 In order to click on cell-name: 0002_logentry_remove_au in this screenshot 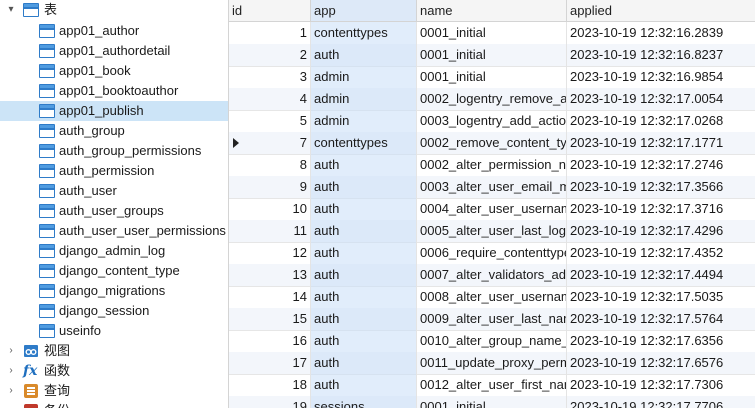, I will do `click(492, 99)`.